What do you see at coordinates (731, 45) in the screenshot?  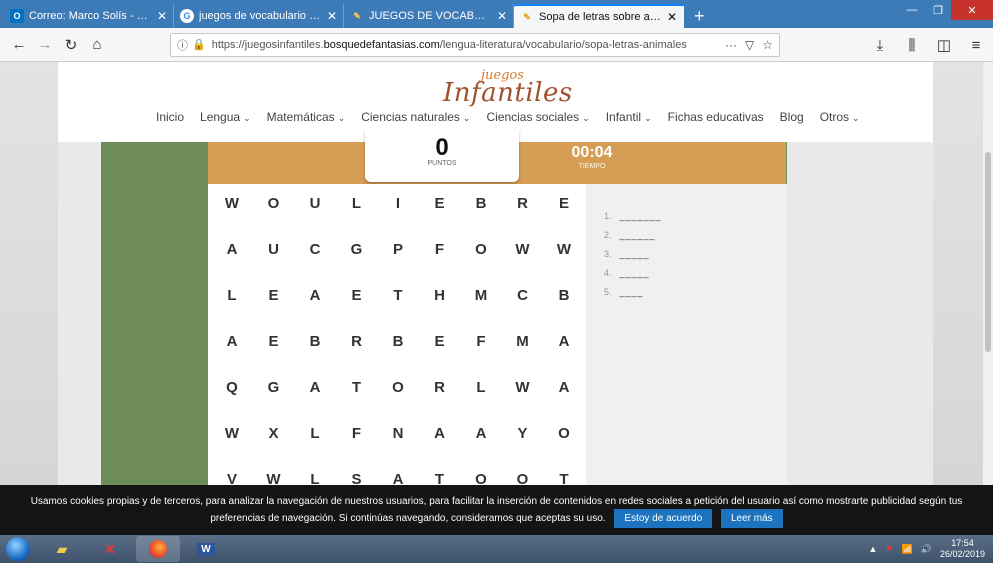 I see `more-icon: ···` at bounding box center [731, 45].